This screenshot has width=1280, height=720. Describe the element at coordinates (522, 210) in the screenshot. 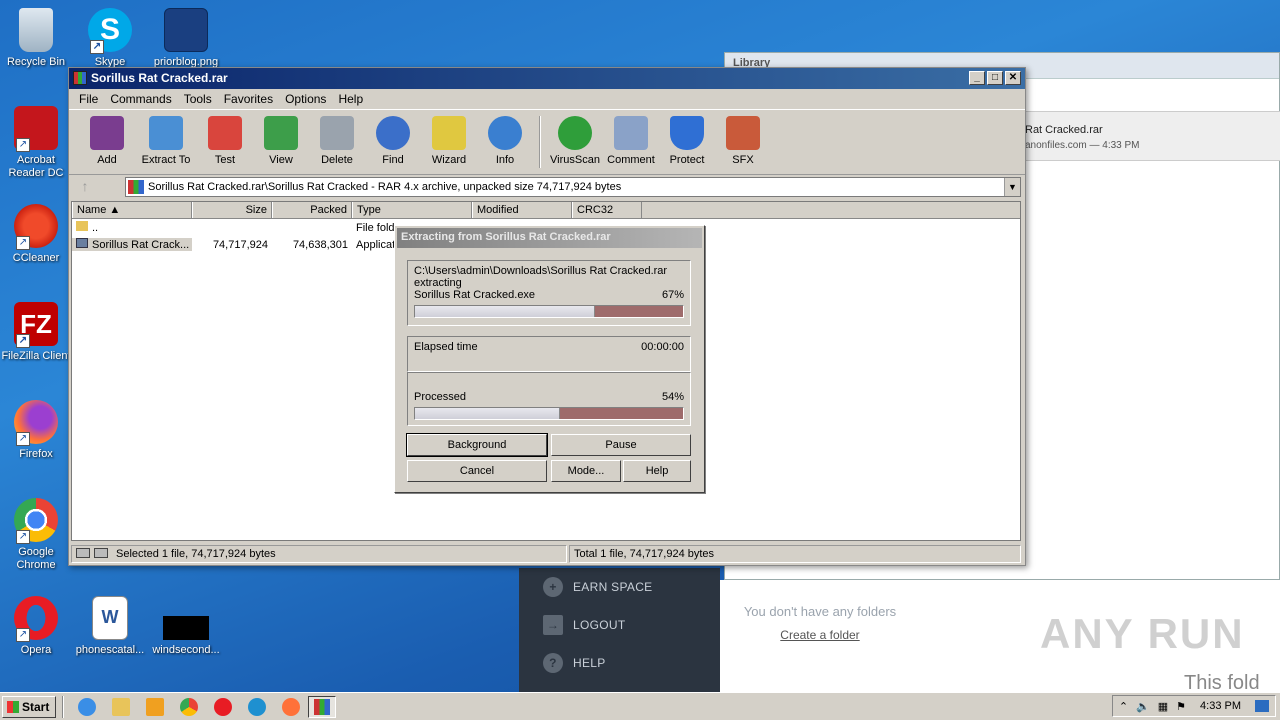

I see `column-modified: Modified` at that location.